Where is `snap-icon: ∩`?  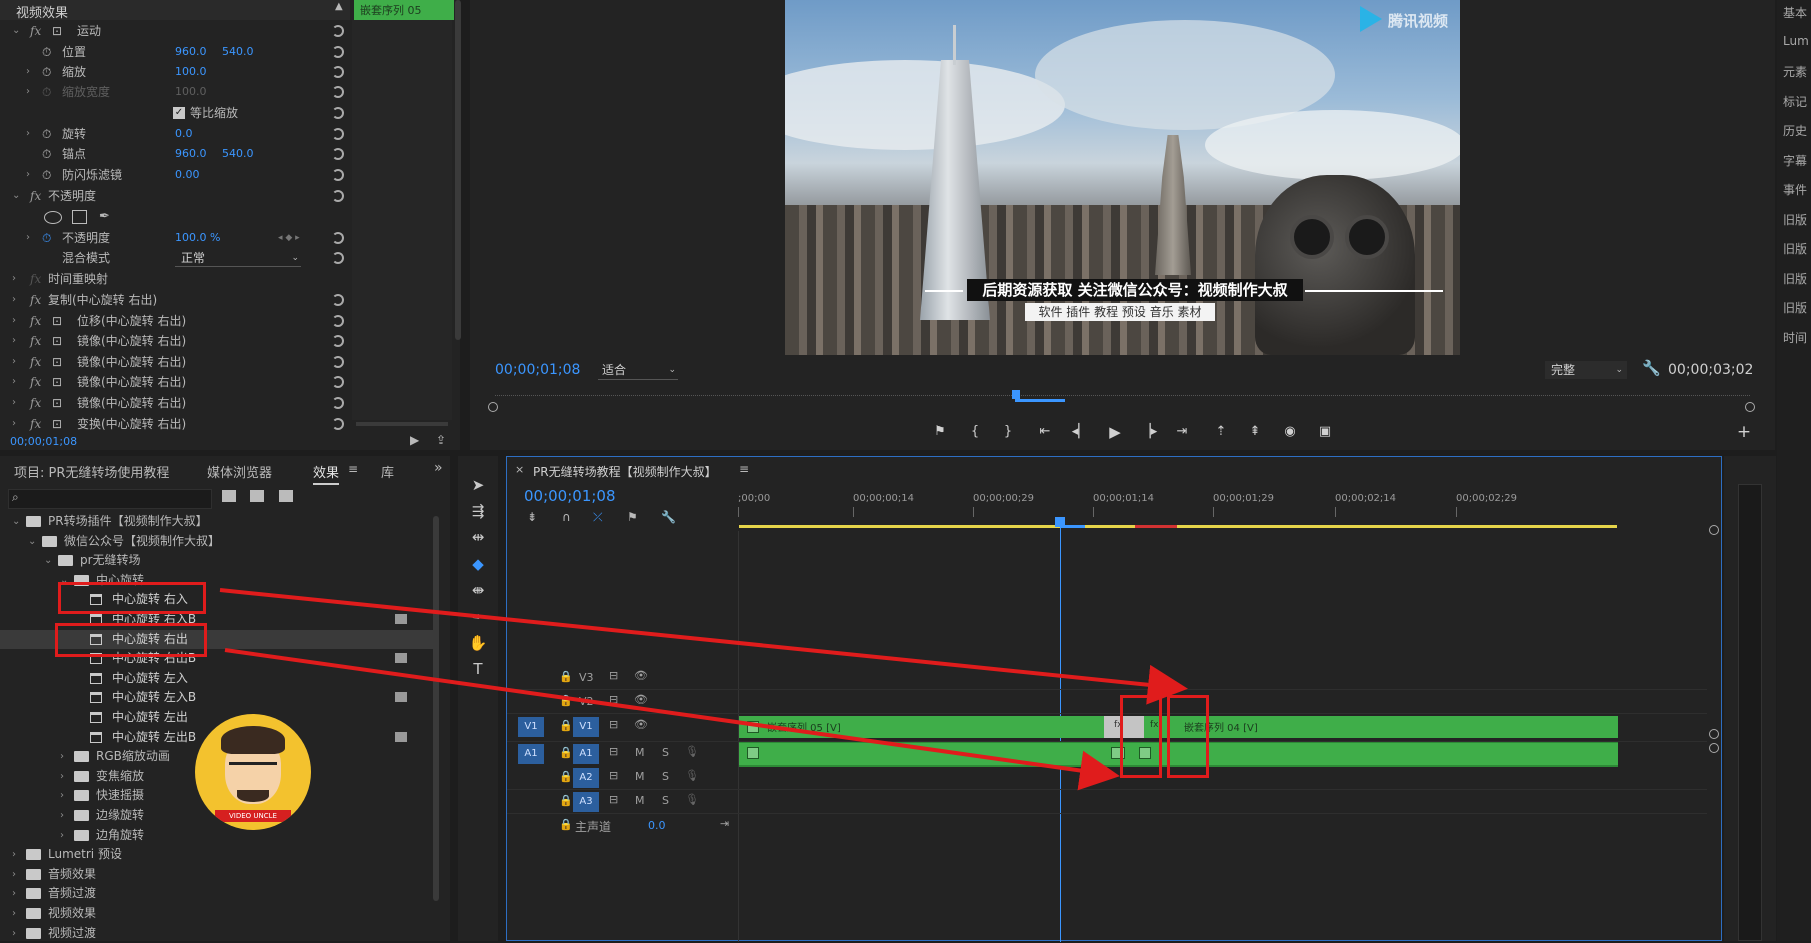 snap-icon: ∩ is located at coordinates (566, 517).